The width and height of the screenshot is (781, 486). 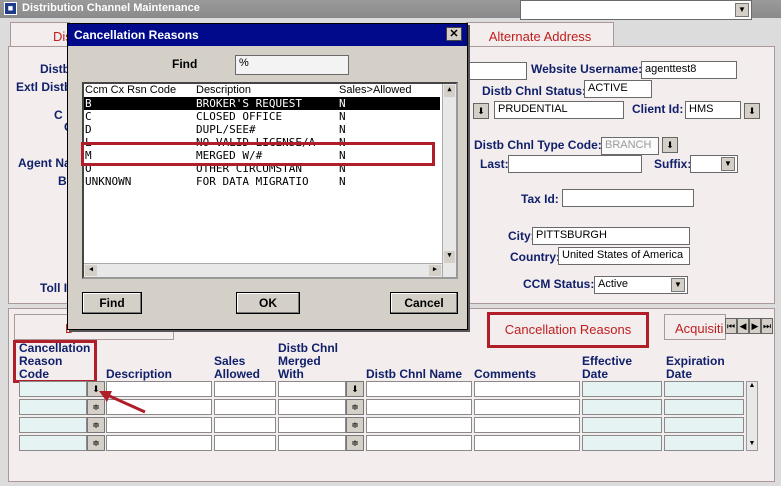 What do you see at coordinates (262, 181) in the screenshot?
I see `list-item: UNKNOWN FOR DATA MIGRATIO N` at bounding box center [262, 181].